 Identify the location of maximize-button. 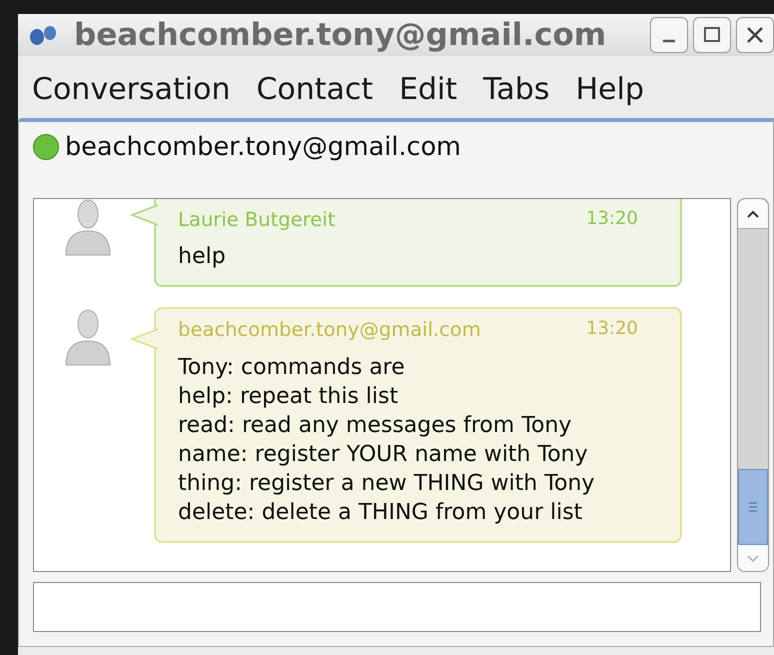
(712, 35).